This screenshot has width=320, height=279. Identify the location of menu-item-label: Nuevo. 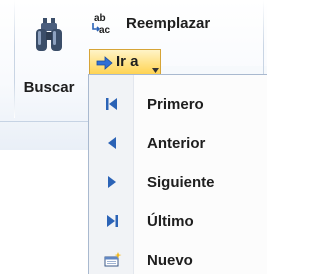
(170, 260).